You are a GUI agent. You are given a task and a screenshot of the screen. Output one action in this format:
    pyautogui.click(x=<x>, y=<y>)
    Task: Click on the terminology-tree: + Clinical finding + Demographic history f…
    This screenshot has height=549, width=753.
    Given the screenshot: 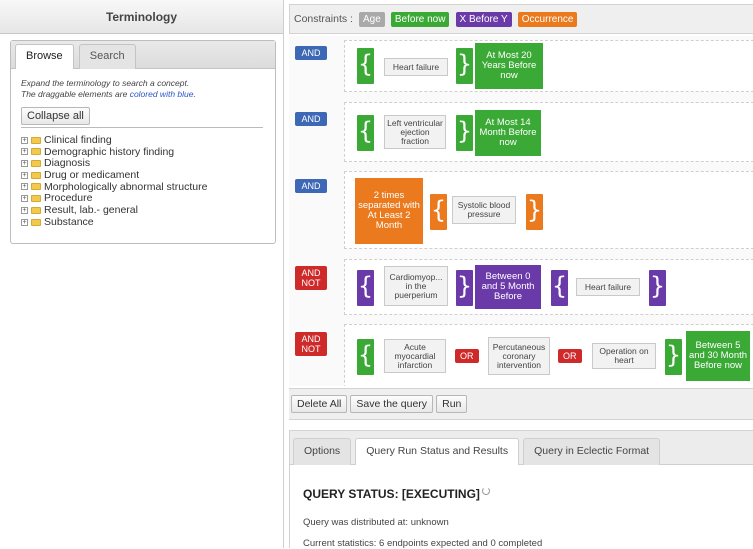 What is the action you would take?
    pyautogui.click(x=114, y=181)
    